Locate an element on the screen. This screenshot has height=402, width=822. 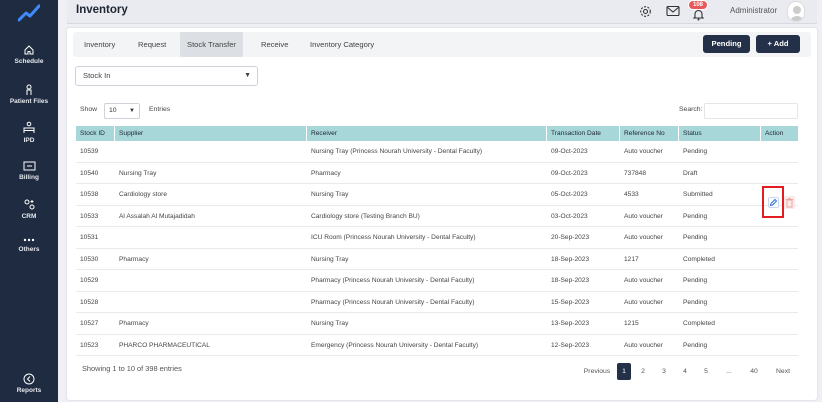
nav-reports-label: Reports is located at coordinates (29, 390).